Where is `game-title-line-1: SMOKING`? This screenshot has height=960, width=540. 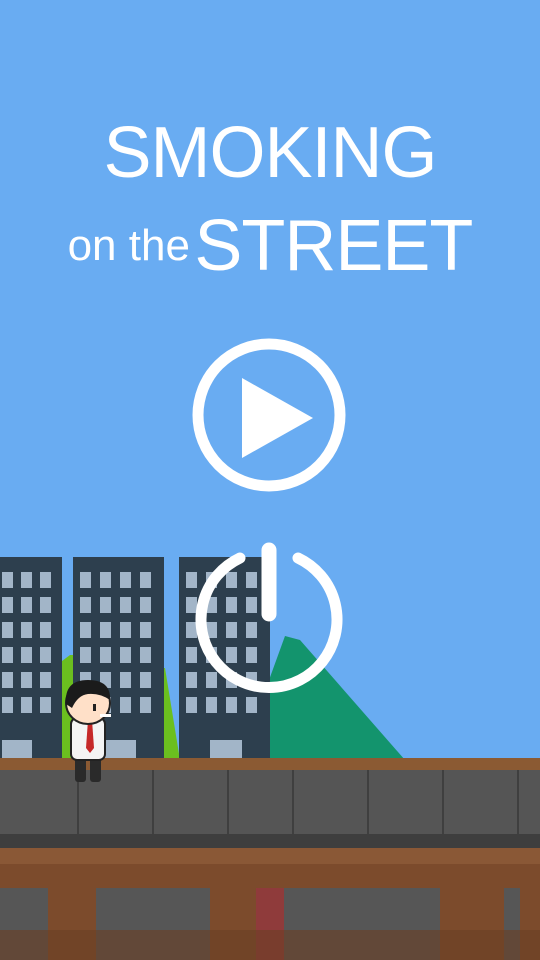 game-title-line-1: SMOKING is located at coordinates (270, 153).